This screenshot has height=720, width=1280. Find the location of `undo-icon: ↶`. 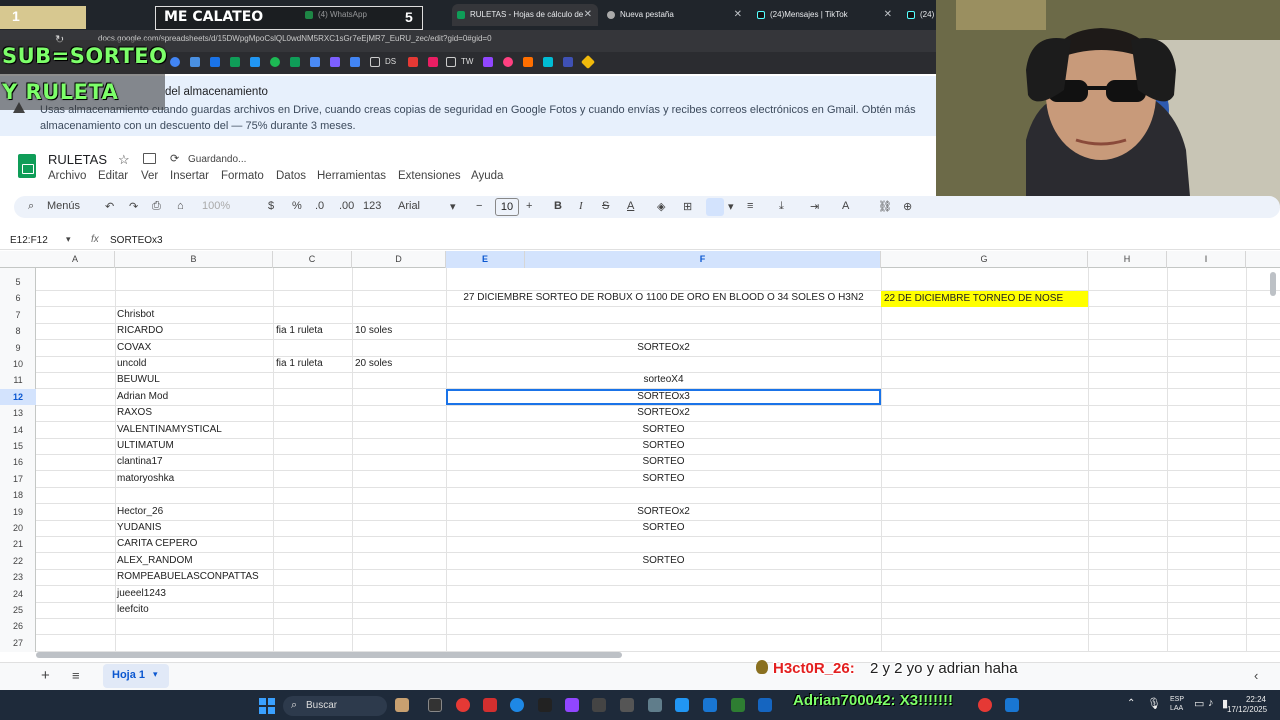

undo-icon: ↶ is located at coordinates (109, 206).